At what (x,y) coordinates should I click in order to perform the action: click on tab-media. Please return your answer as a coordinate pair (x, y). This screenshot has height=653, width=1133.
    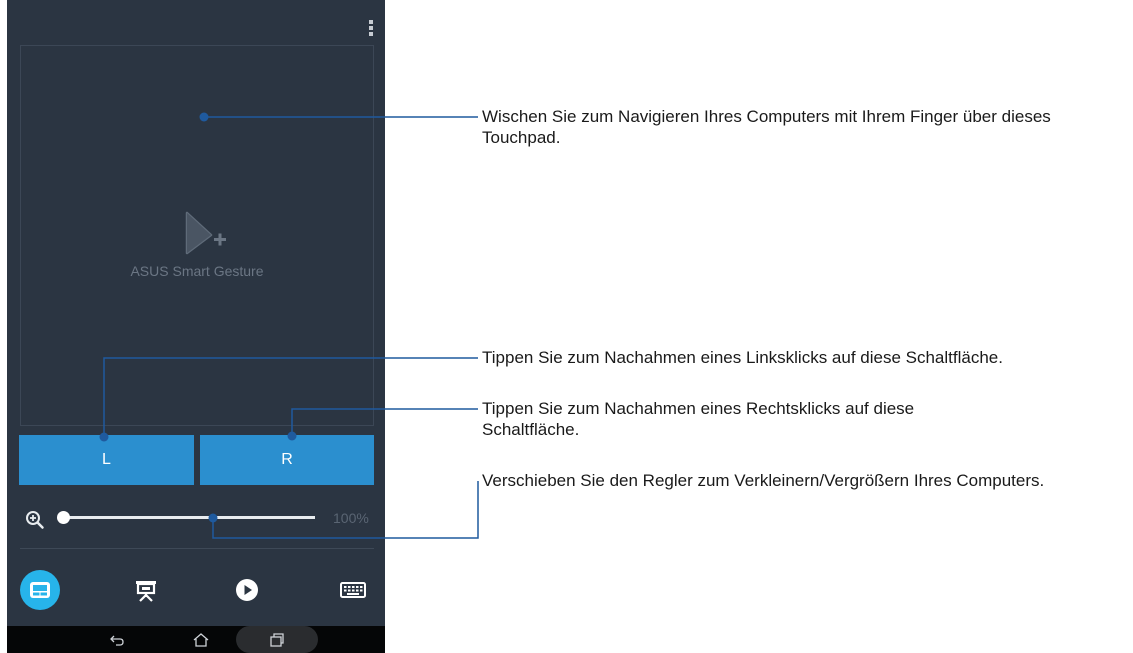
    Looking at the image, I should click on (247, 590).